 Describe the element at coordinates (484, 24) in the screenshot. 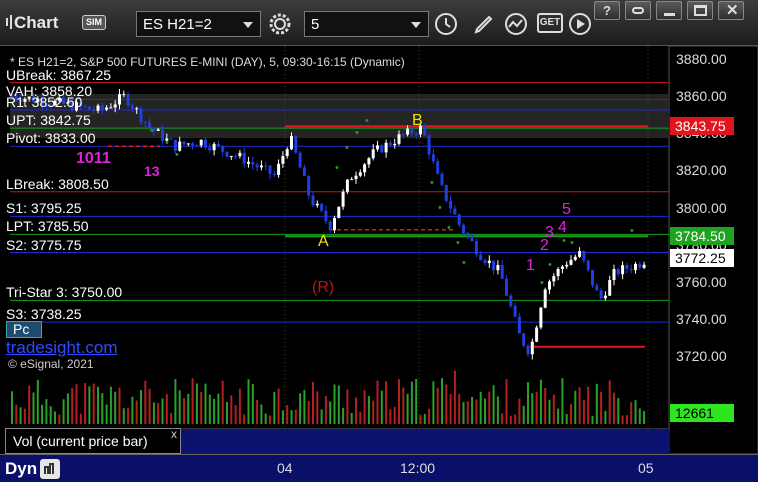

I see `pencil-icon` at that location.